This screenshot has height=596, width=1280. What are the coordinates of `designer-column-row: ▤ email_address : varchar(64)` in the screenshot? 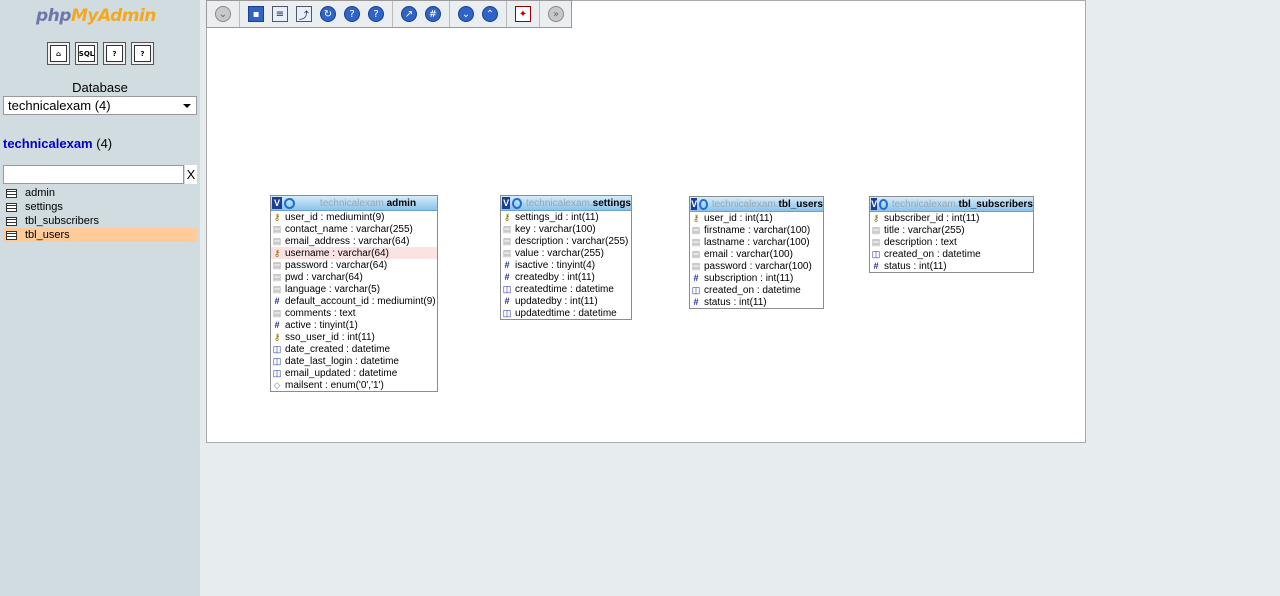 It's located at (354, 241).